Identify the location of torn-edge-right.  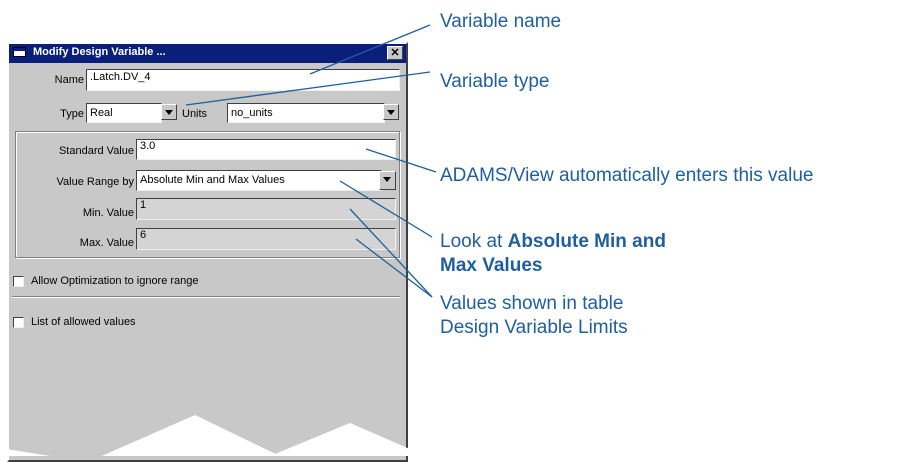
(341, 439).